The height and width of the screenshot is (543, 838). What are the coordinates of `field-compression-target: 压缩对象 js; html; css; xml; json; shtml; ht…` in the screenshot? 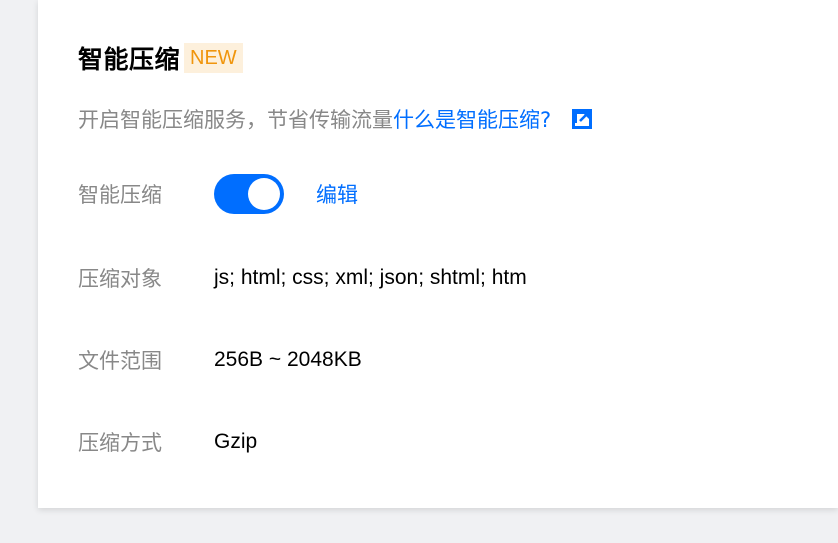 It's located at (302, 278).